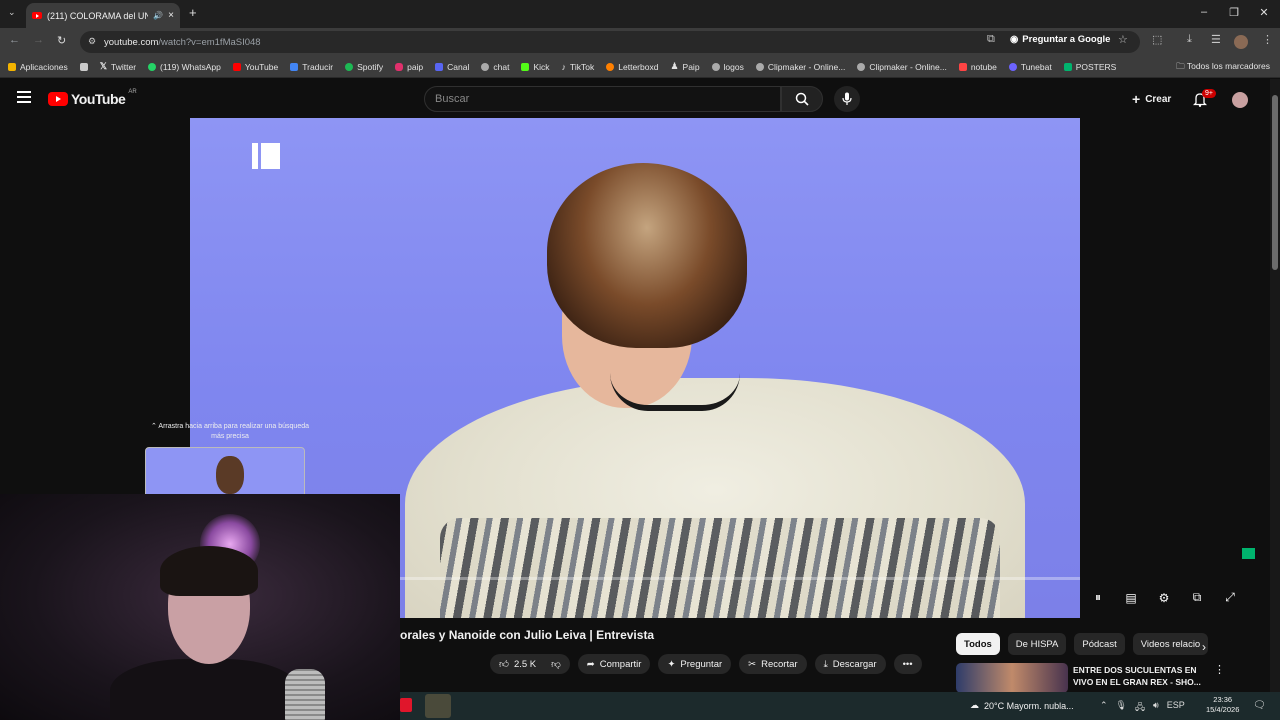 The width and height of the screenshot is (1280, 720). Describe the element at coordinates (632, 67) in the screenshot. I see `bookmark-item: Letterboxd` at that location.